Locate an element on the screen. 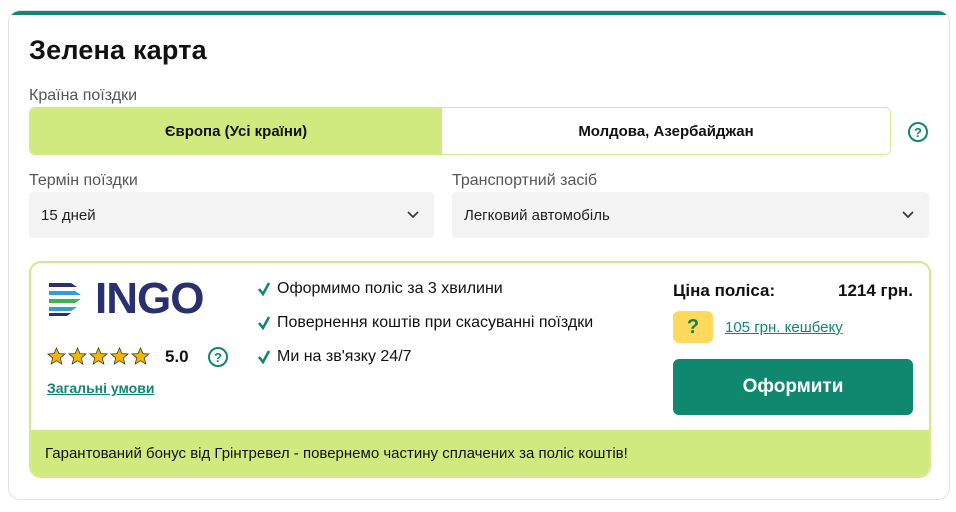  rating-value: 5.0 is located at coordinates (177, 356).